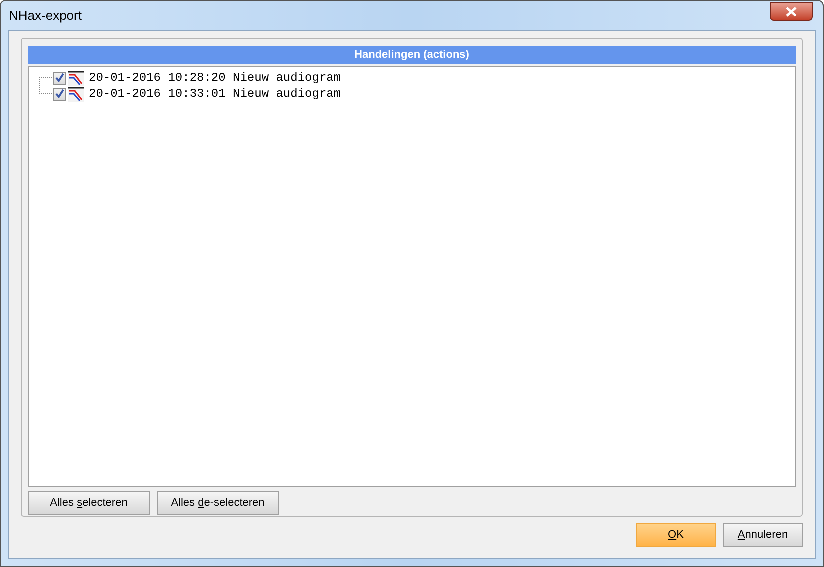 The image size is (824, 567). I want to click on dialog-button: Annuleren, so click(763, 535).